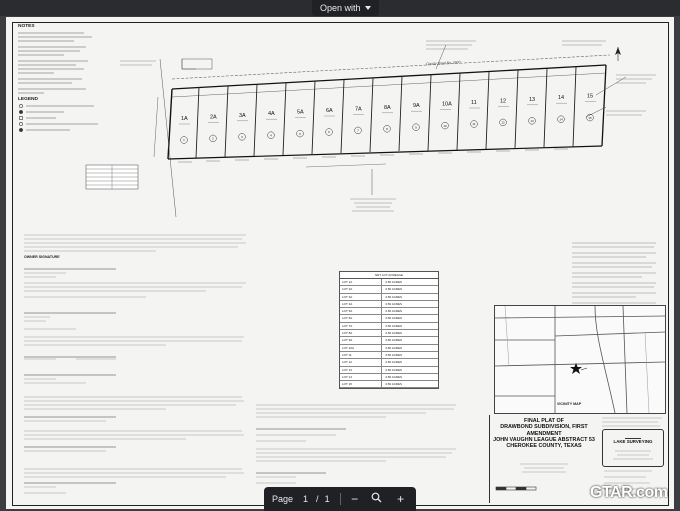 This screenshot has height=511, width=680. I want to click on lot-label: 13, so click(532, 100).